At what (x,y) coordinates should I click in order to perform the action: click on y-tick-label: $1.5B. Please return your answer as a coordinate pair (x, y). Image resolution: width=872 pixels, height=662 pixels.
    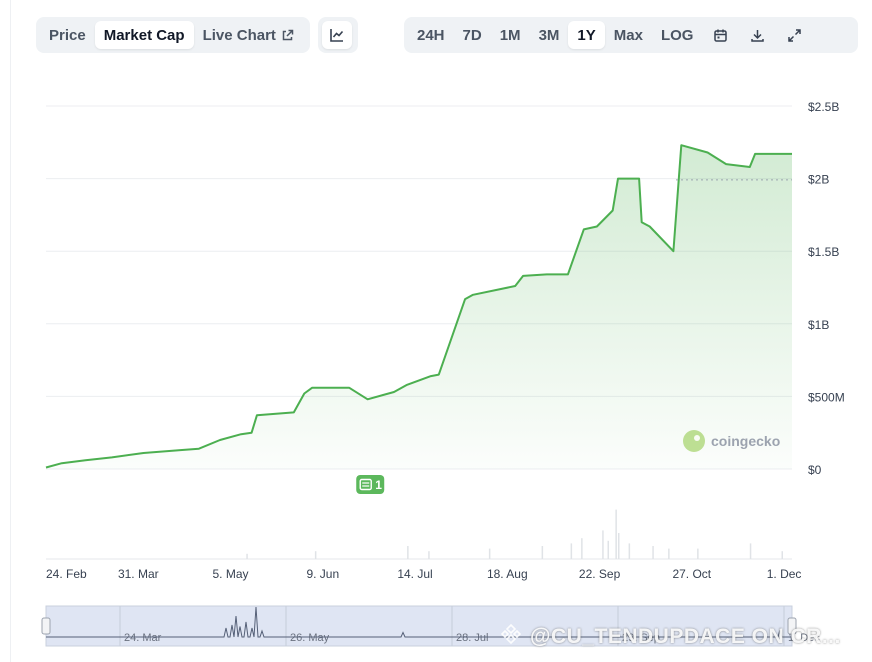
    Looking at the image, I should click on (823, 252).